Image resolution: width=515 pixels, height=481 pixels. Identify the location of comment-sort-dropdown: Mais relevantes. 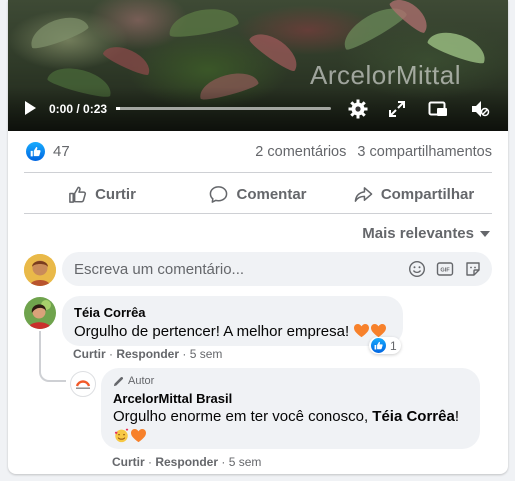
(426, 233).